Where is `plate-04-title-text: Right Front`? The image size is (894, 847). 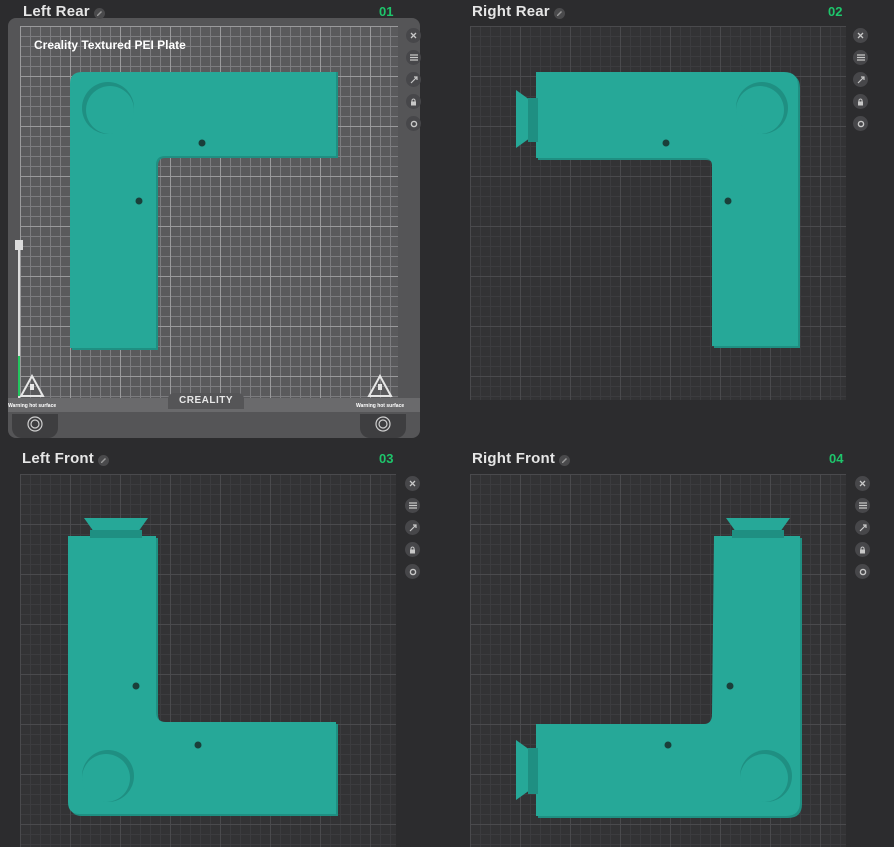 plate-04-title-text: Right Front is located at coordinates (514, 458).